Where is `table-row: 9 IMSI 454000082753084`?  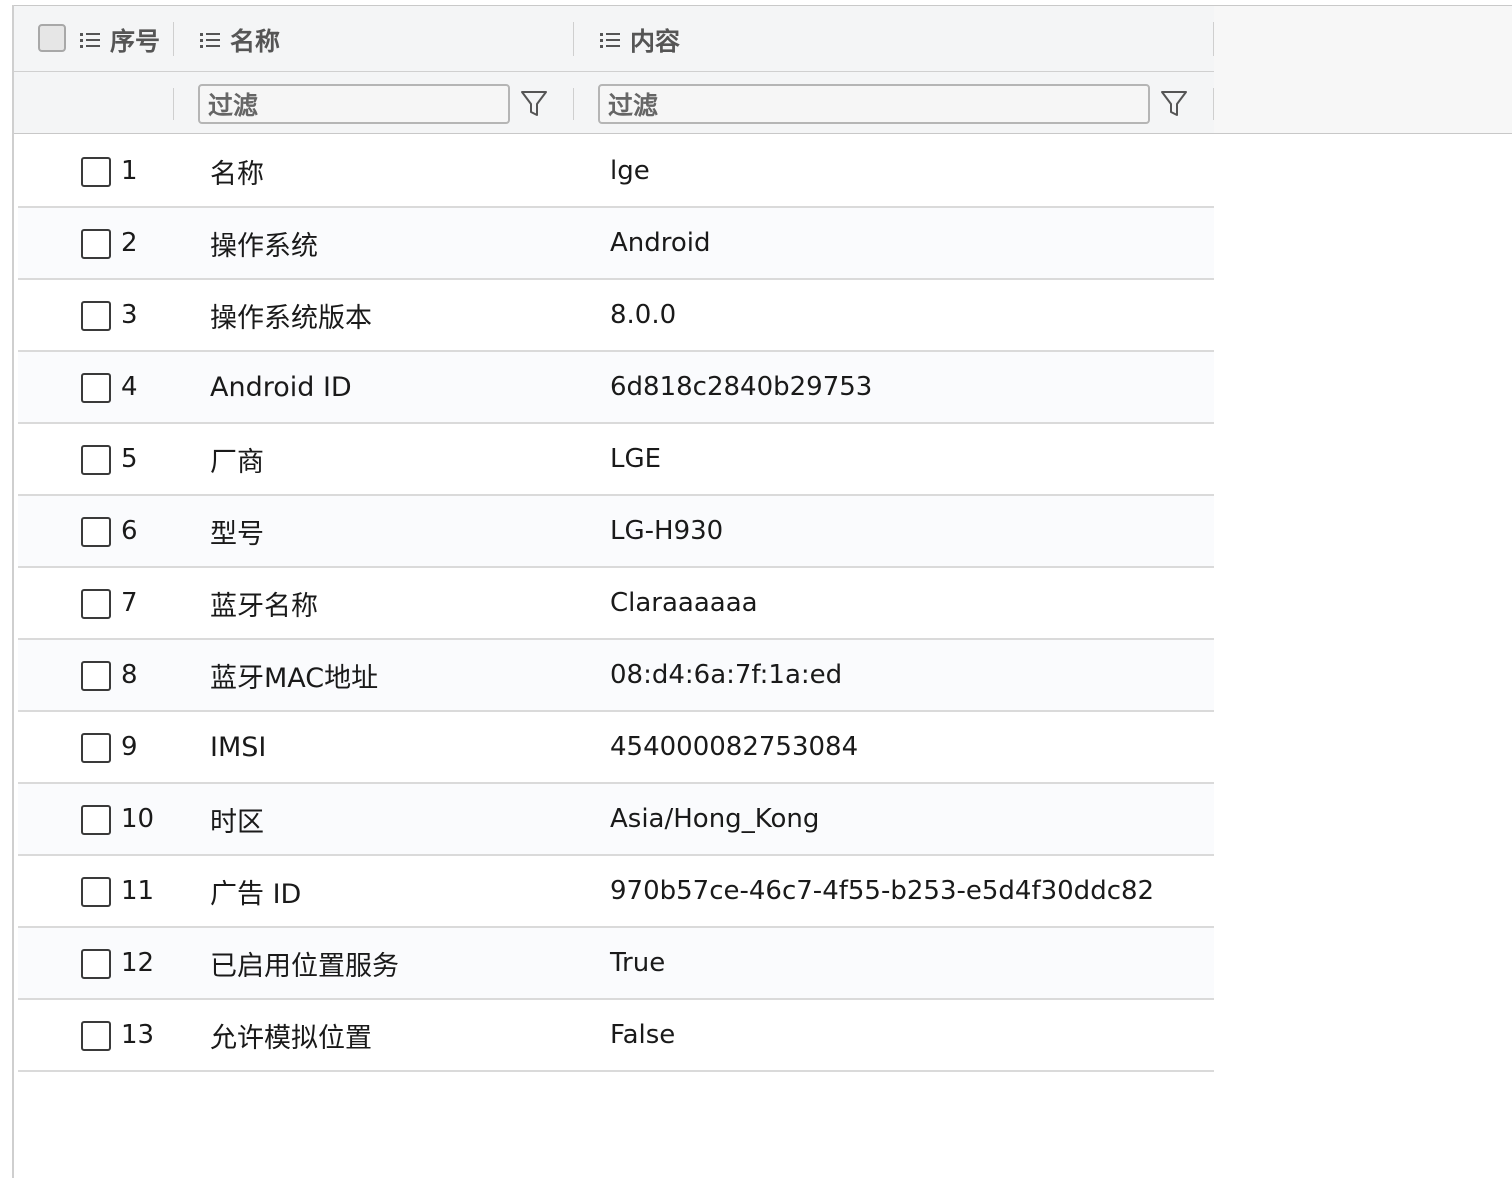
table-row: 9 IMSI 454000082753084 is located at coordinates (616, 748).